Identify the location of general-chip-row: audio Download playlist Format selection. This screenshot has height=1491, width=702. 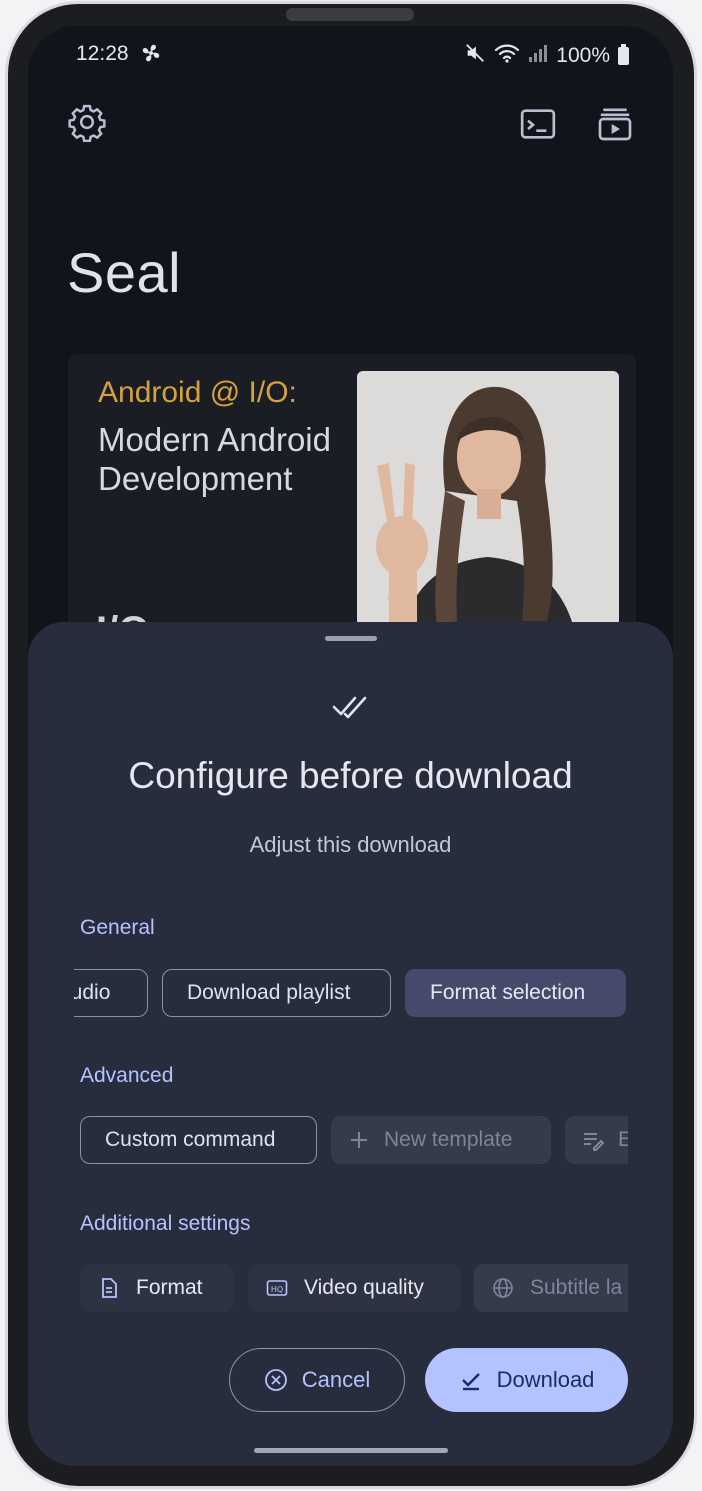
(351, 997).